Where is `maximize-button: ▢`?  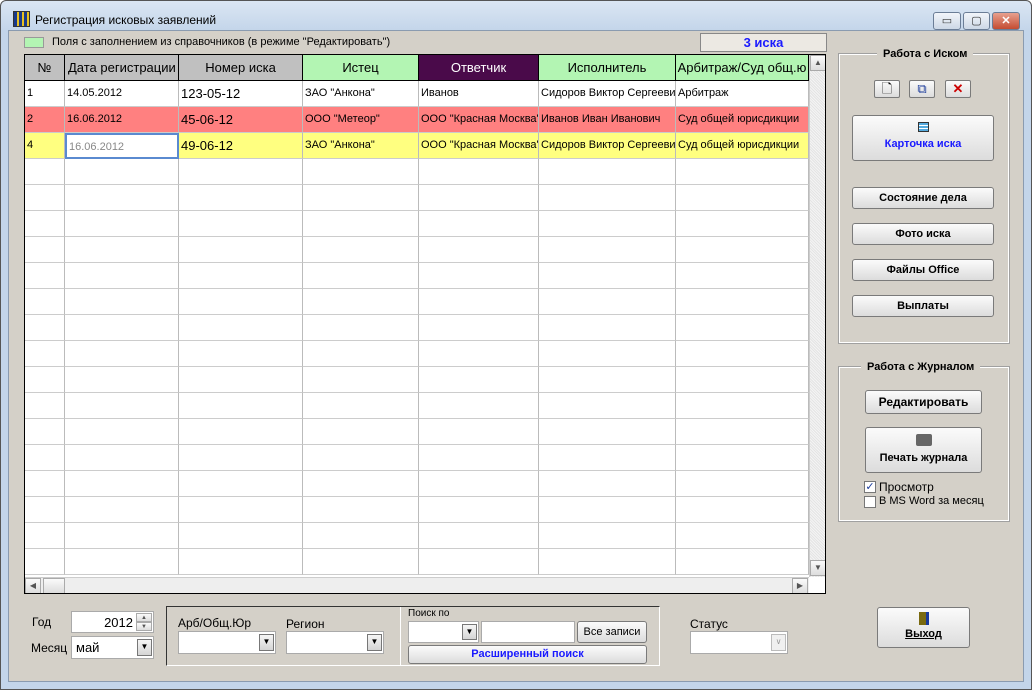 maximize-button: ▢ is located at coordinates (976, 21).